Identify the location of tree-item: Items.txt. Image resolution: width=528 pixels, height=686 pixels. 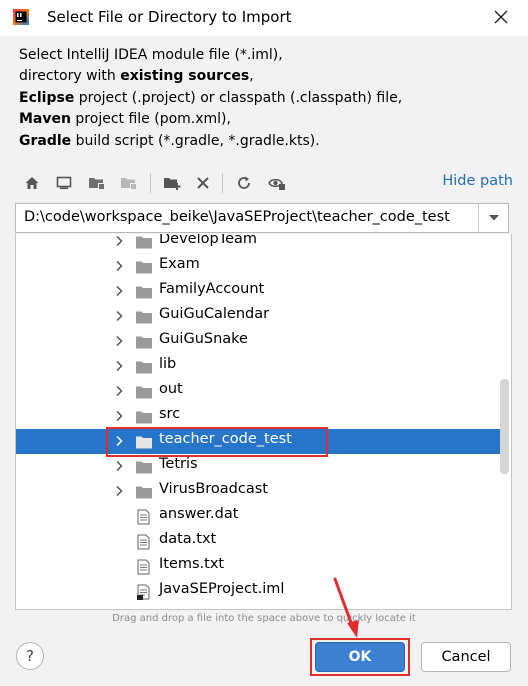
(258, 566).